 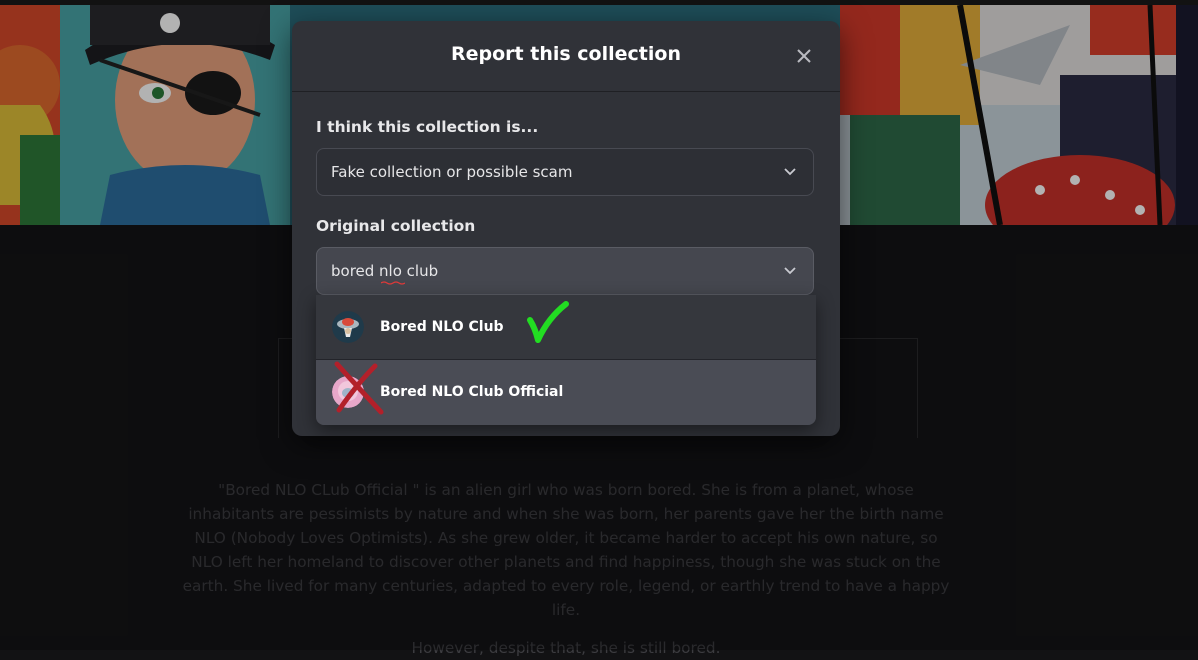 What do you see at coordinates (452, 172) in the screenshot?
I see `reason-select-value: Fake collection or possible scam` at bounding box center [452, 172].